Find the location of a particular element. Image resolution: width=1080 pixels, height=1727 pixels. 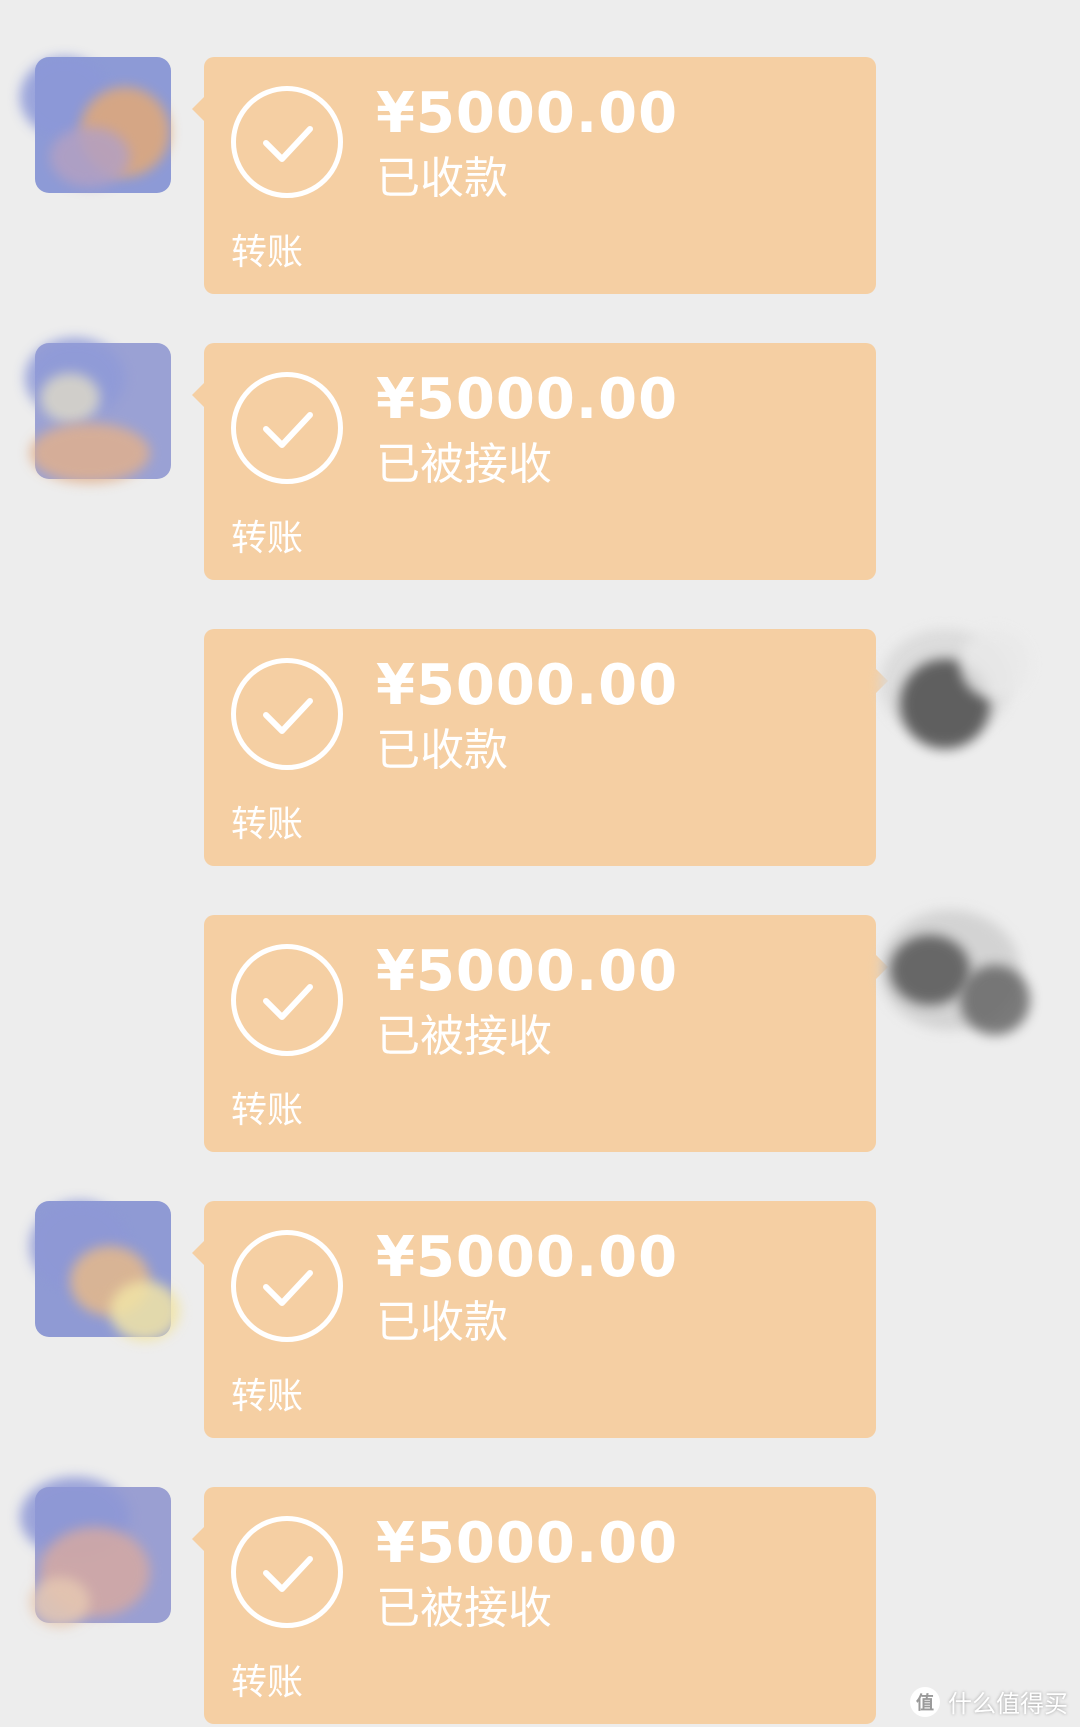

watermark: 值 什么值得买 is located at coordinates (989, 1701).